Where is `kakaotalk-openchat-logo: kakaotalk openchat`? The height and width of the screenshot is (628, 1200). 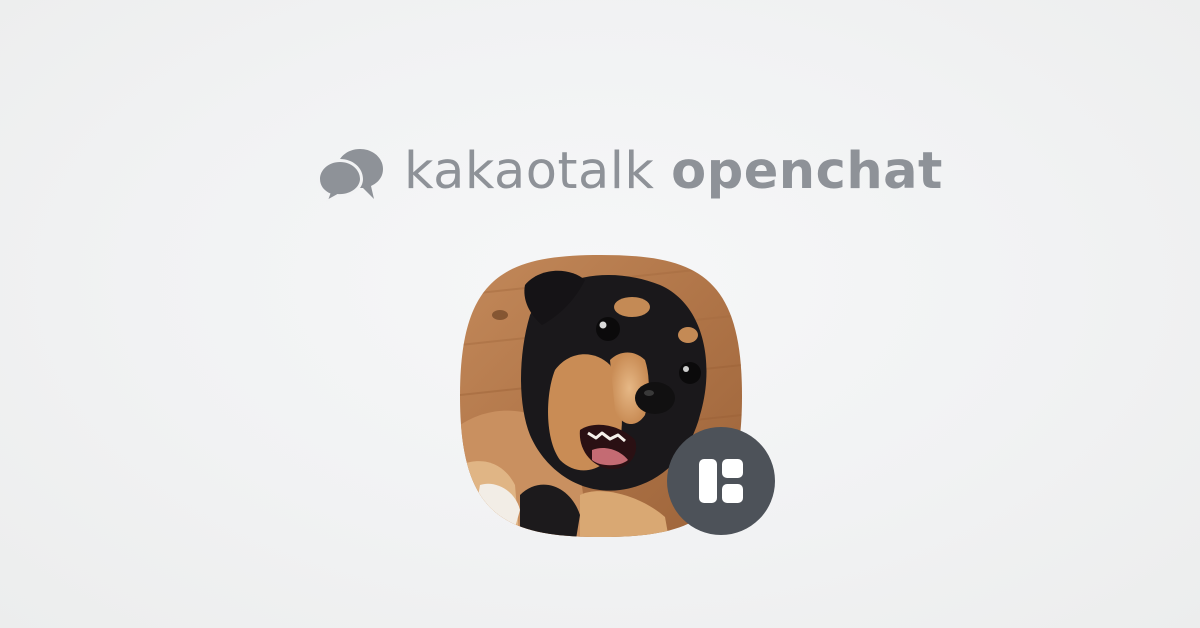 kakaotalk-openchat-logo: kakaotalk openchat is located at coordinates (629, 173).